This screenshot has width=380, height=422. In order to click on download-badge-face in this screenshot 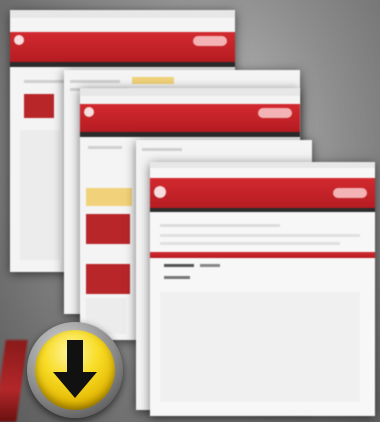, I will do `click(75, 370)`.